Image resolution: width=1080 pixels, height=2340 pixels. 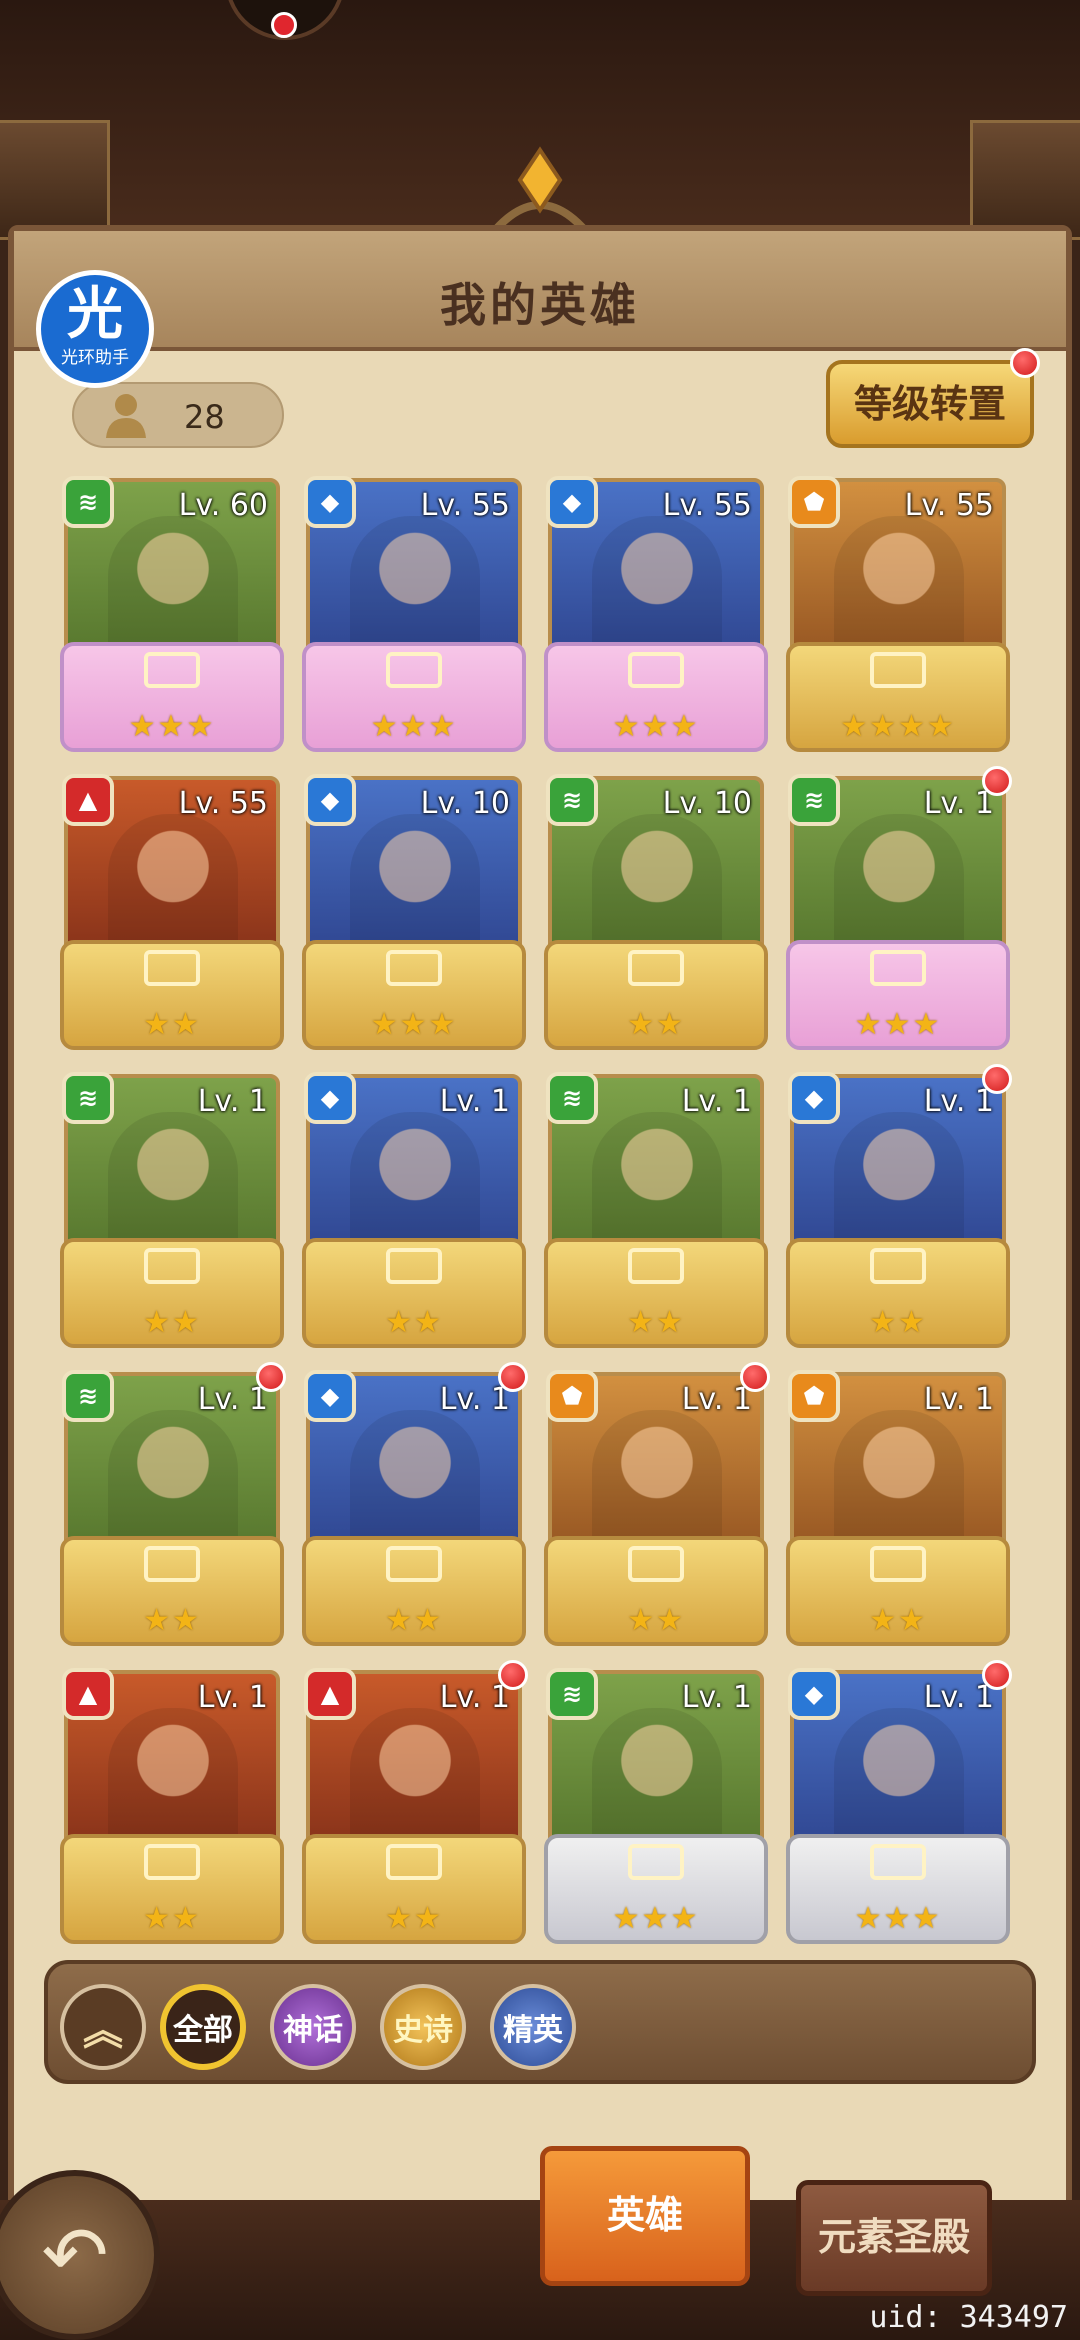 What do you see at coordinates (172, 912) in the screenshot?
I see `hero-card: ▲ Lv. 55 ★★` at bounding box center [172, 912].